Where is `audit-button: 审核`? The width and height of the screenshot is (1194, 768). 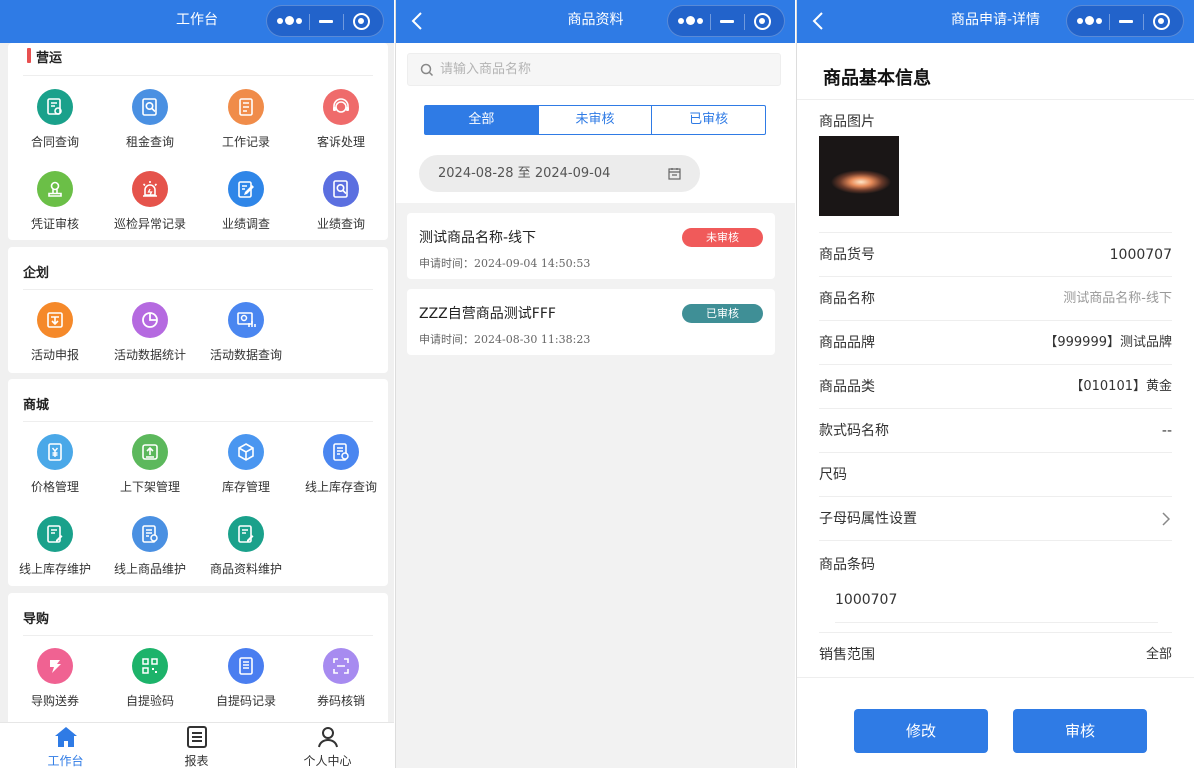
audit-button: 审核 is located at coordinates (1080, 731).